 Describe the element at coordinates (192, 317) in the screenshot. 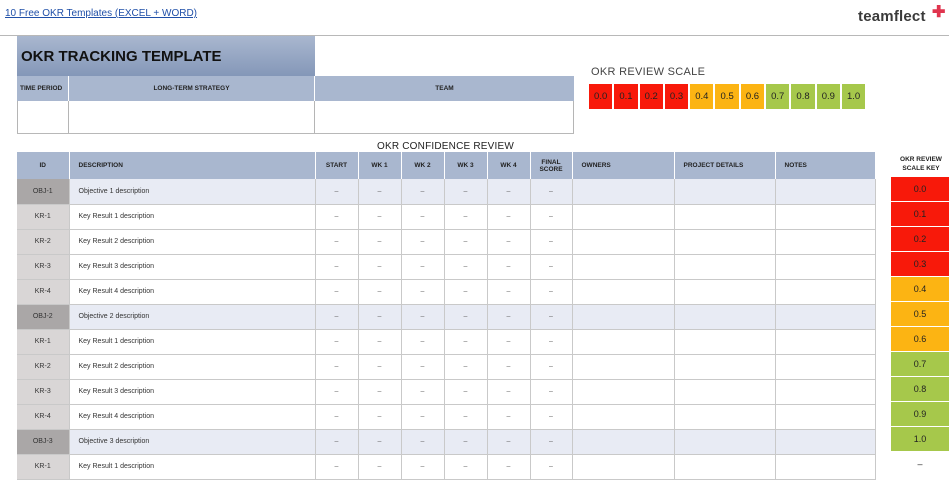

I see `row-description: Objective 2 description` at that location.